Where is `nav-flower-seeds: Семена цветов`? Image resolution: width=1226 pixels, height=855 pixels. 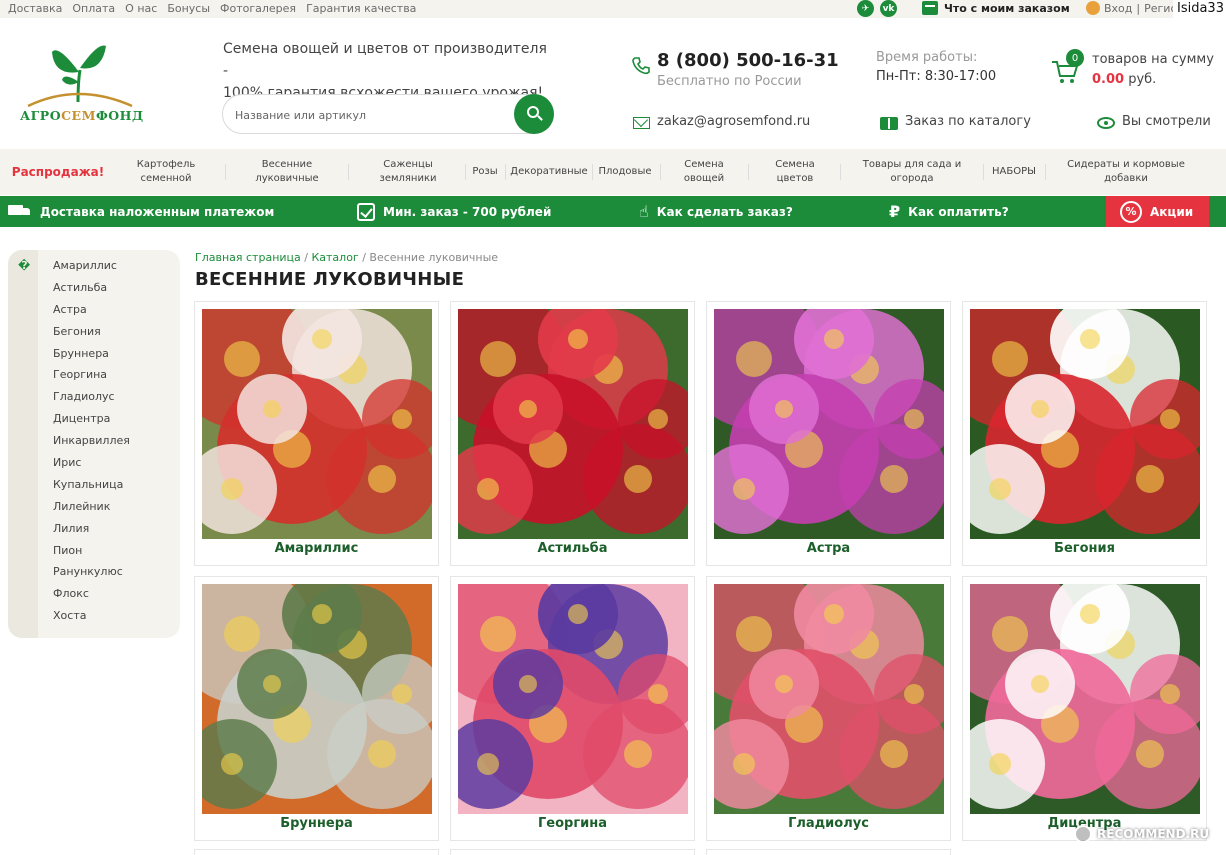
nav-flower-seeds: Семена цветов is located at coordinates (795, 172).